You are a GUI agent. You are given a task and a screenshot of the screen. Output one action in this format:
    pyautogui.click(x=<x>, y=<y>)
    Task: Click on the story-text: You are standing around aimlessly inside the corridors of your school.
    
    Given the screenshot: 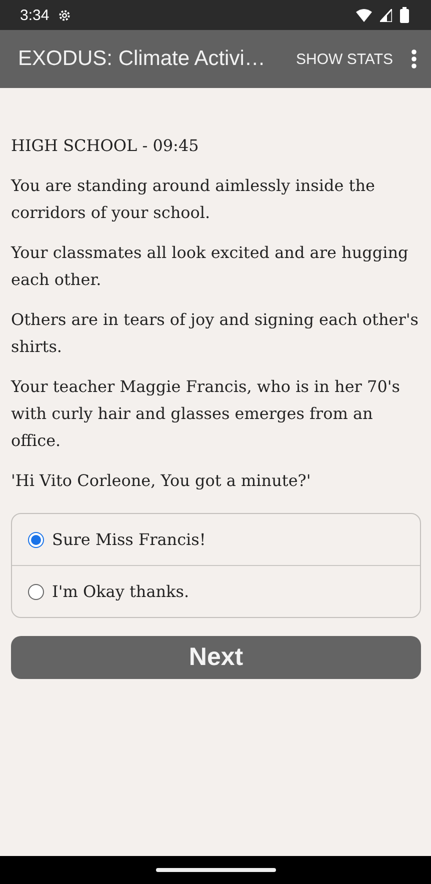 What is the action you would take?
    pyautogui.click(x=193, y=199)
    